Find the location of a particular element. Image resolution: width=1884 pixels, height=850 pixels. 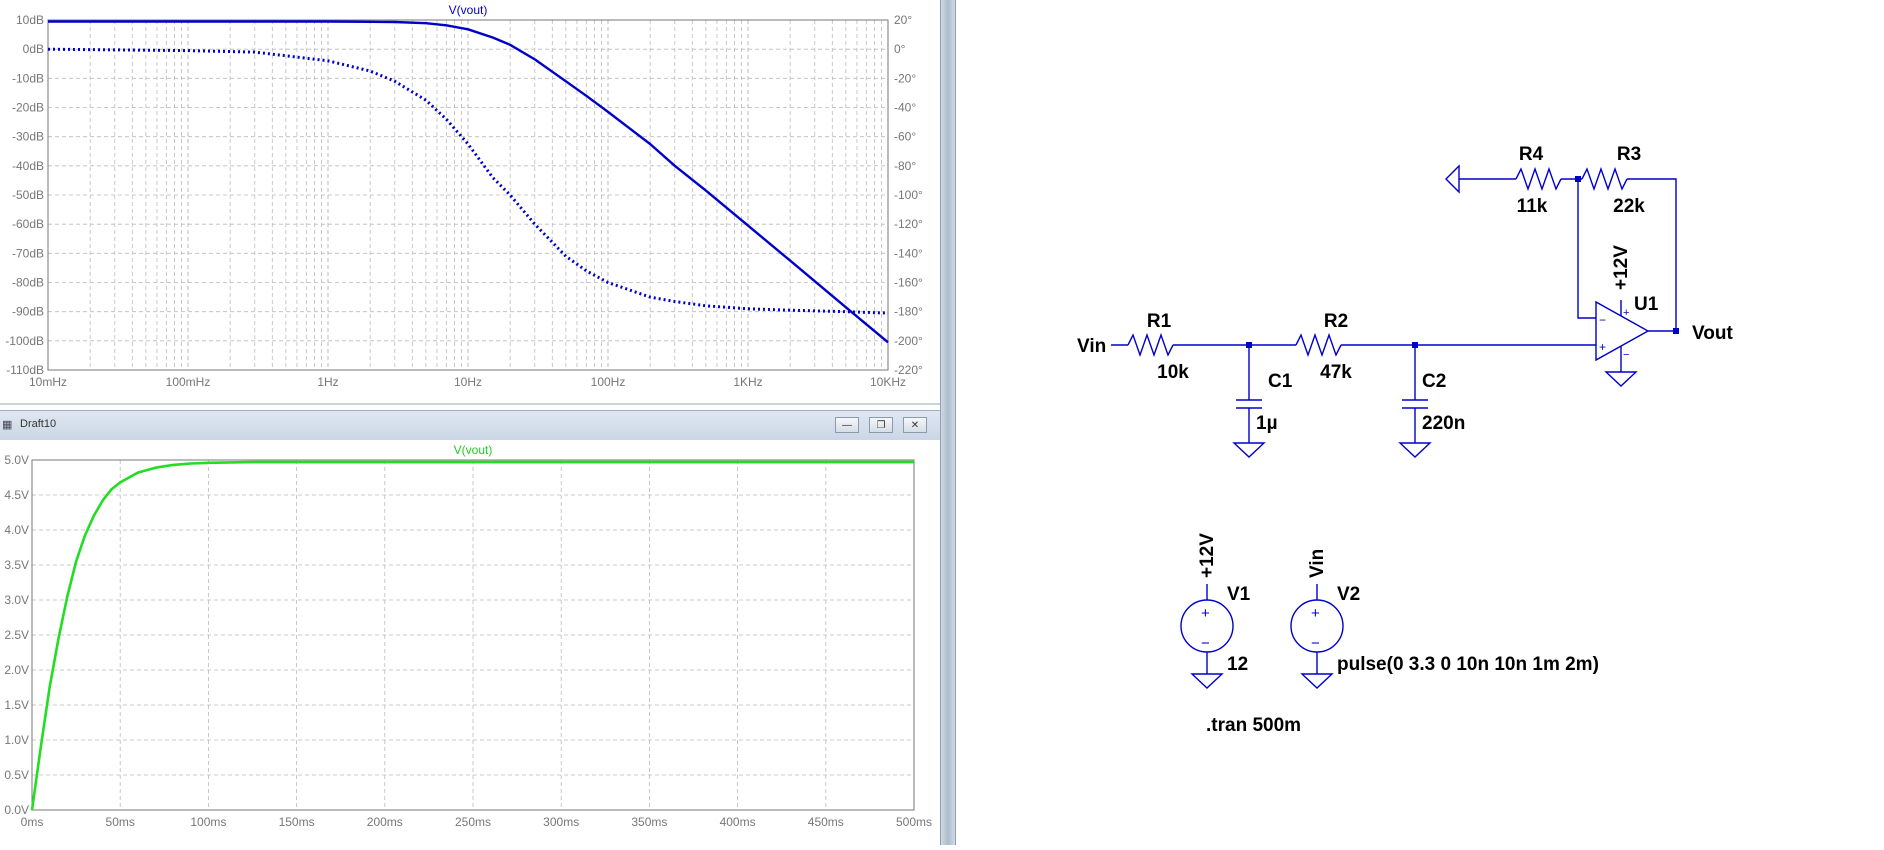

resistor-r4 is located at coordinates (1538, 179).